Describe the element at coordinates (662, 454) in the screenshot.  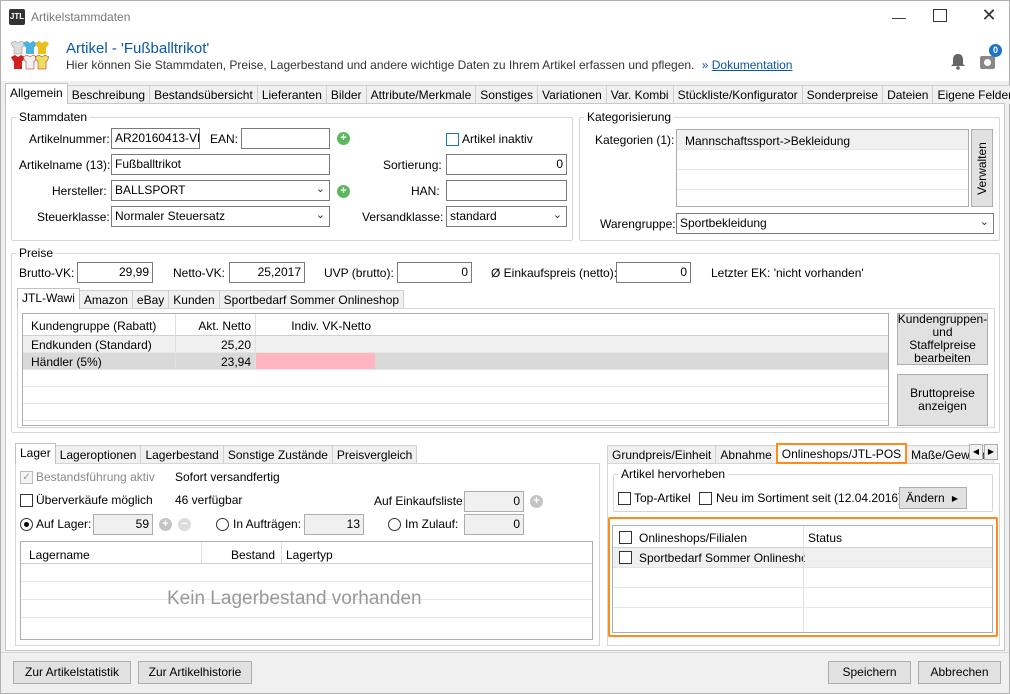
I see `tab-right-0: Grundpreis/Einheit` at that location.